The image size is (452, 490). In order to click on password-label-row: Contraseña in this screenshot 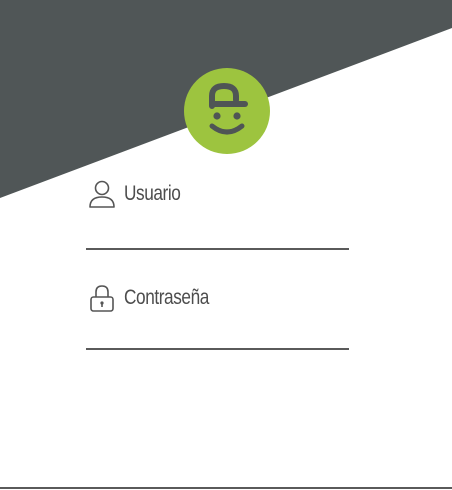, I will do `click(217, 298)`.